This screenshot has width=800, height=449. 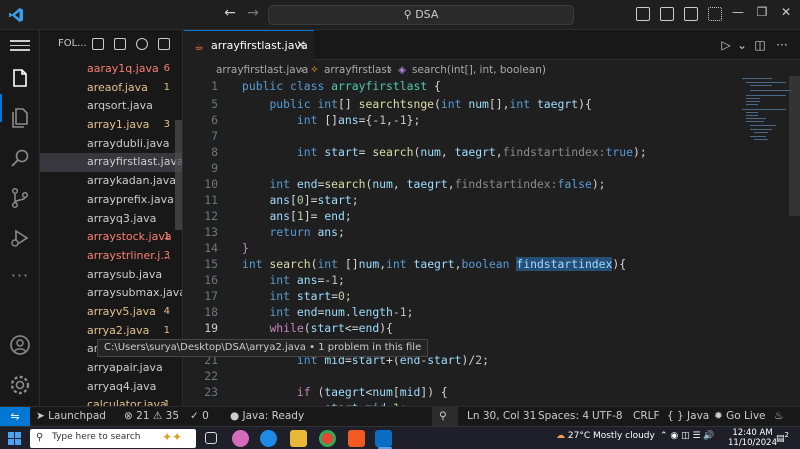 What do you see at coordinates (563, 416) in the screenshot?
I see `indentation: Spaces: 4` at bounding box center [563, 416].